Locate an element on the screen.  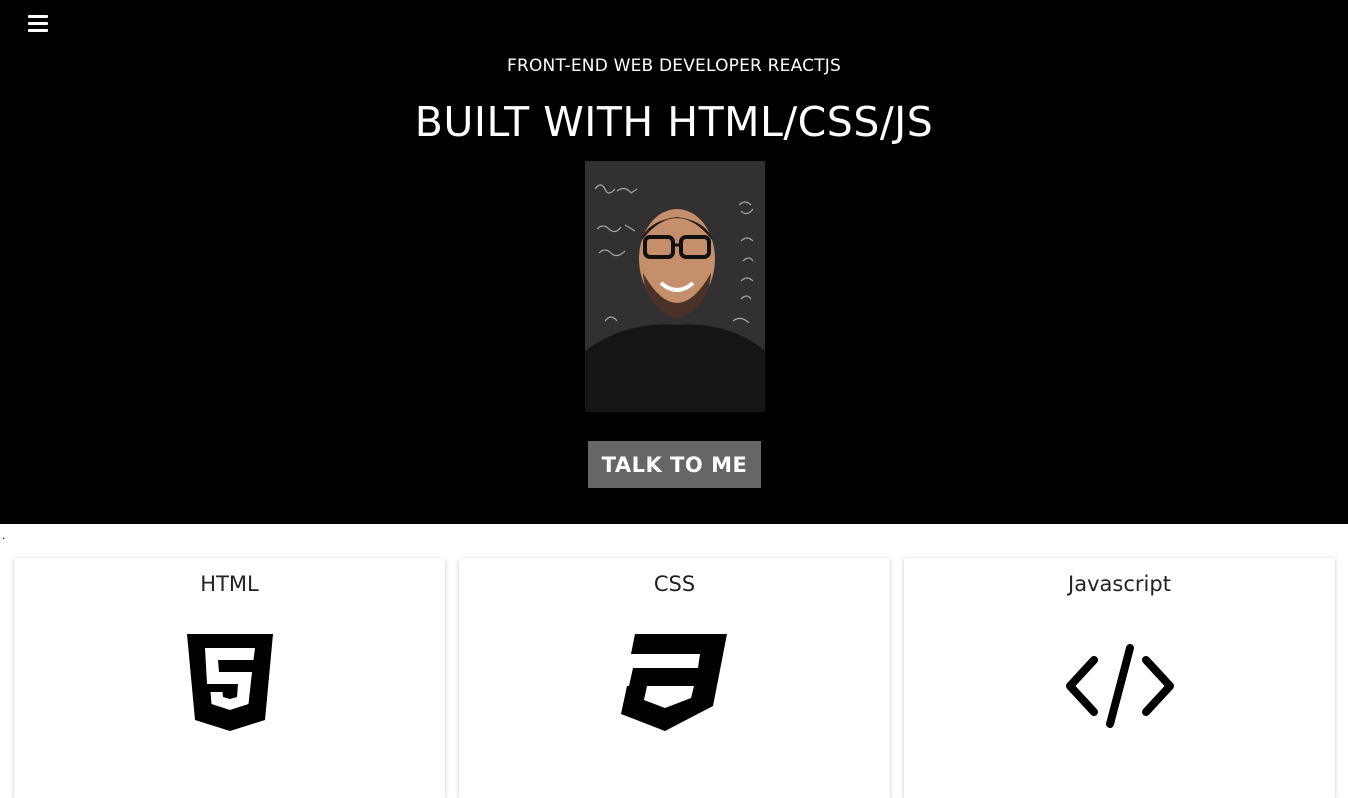
talk-to-me-button: TALK TO ME is located at coordinates (674, 464).